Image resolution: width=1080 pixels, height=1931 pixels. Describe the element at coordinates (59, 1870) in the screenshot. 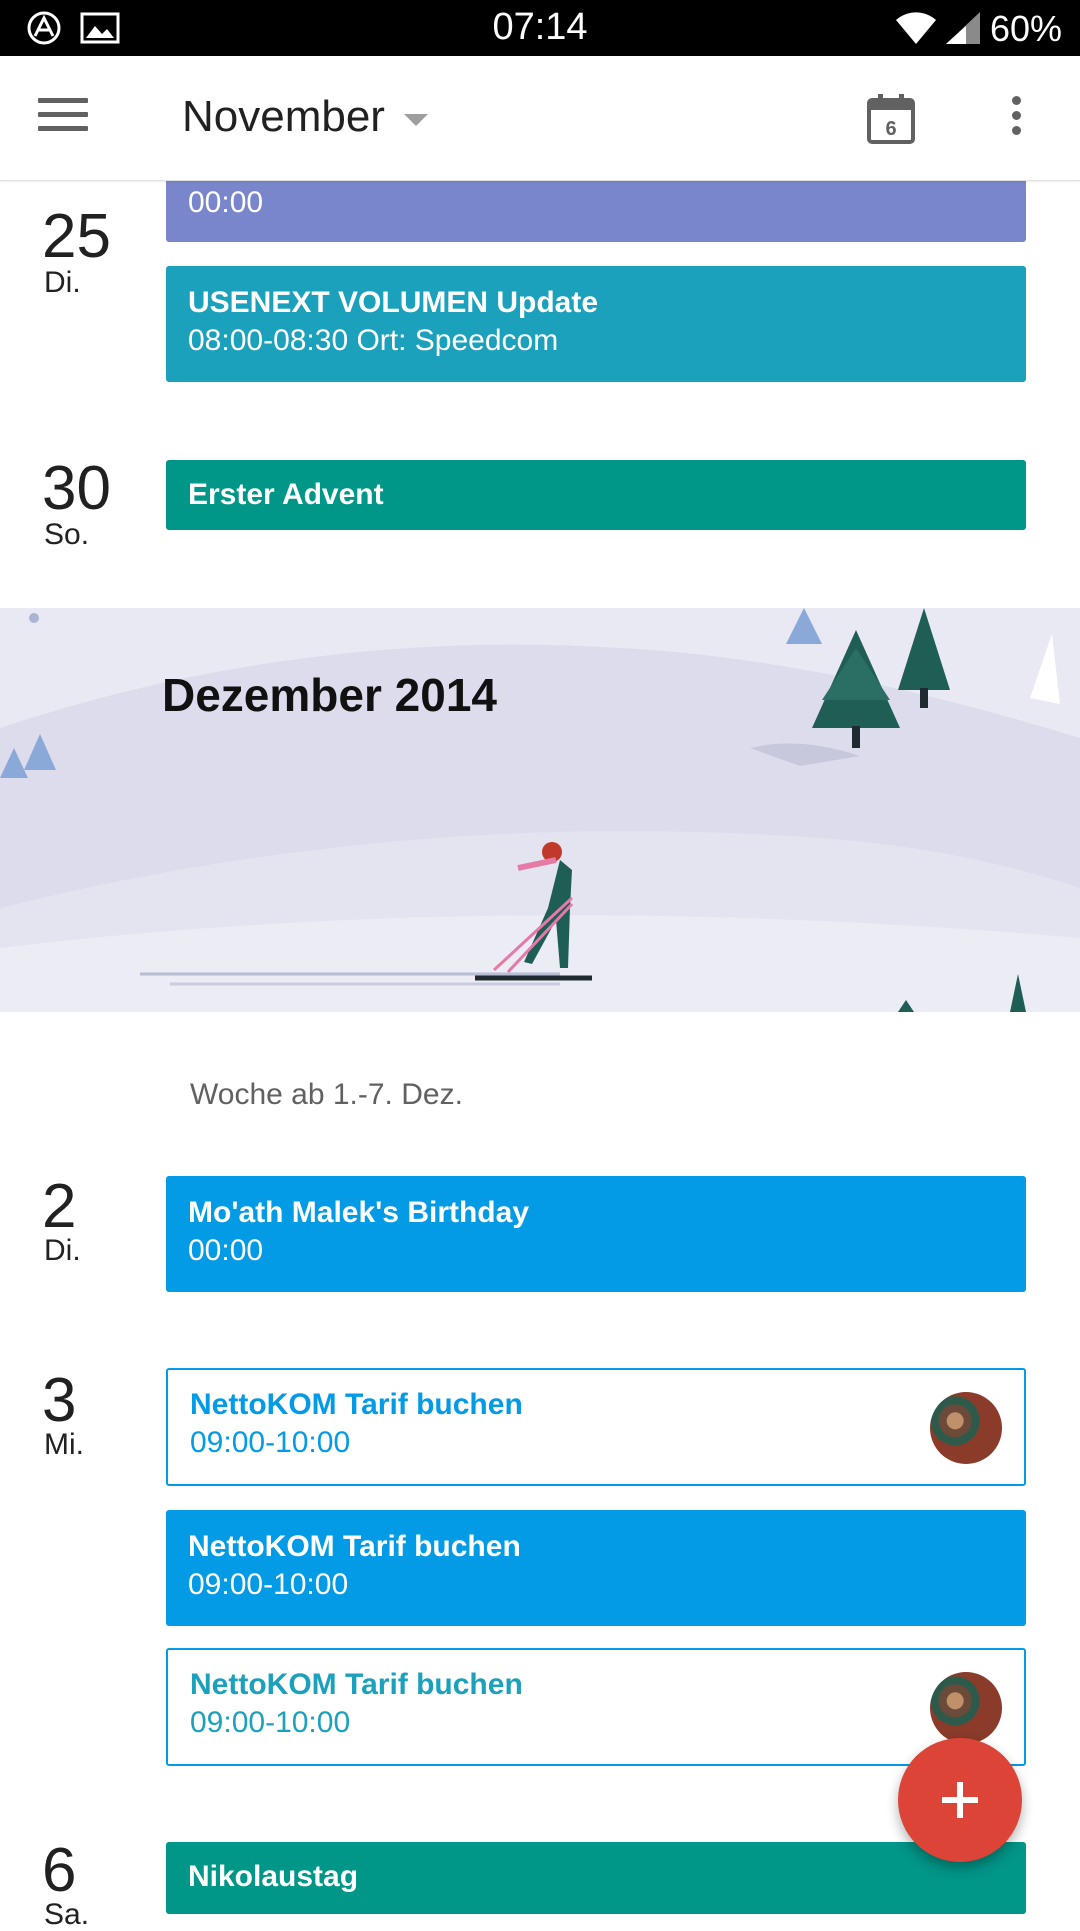

I see `day-number: 6` at that location.